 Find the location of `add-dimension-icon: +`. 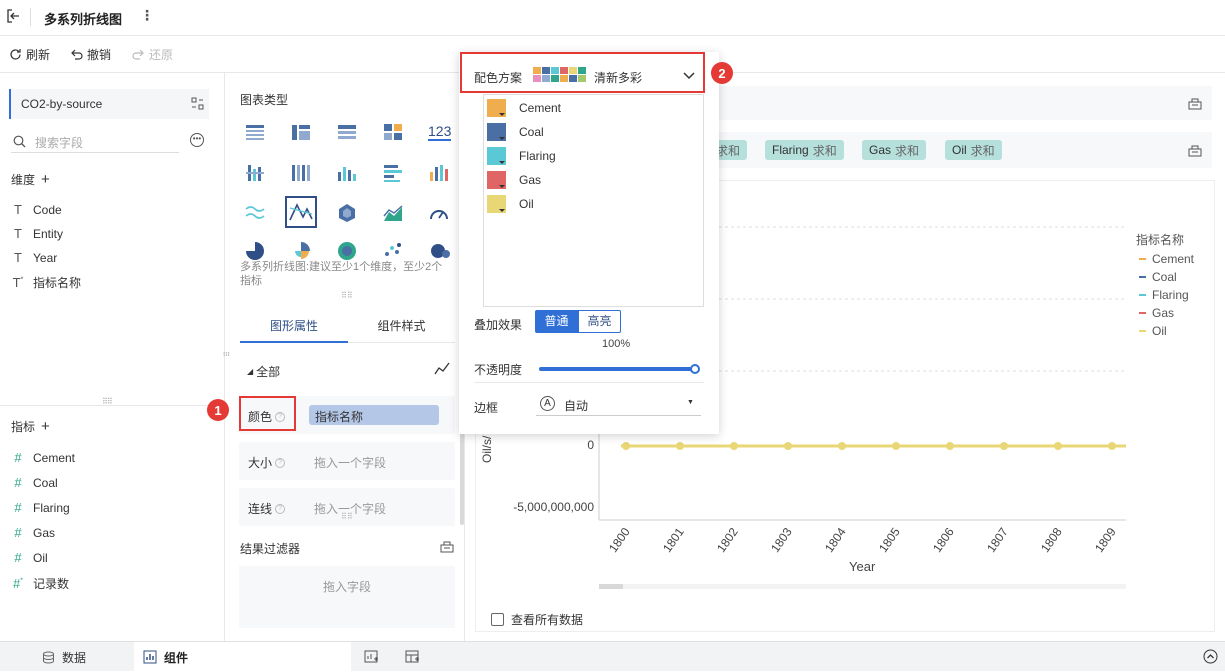

add-dimension-icon: + is located at coordinates (45, 179).